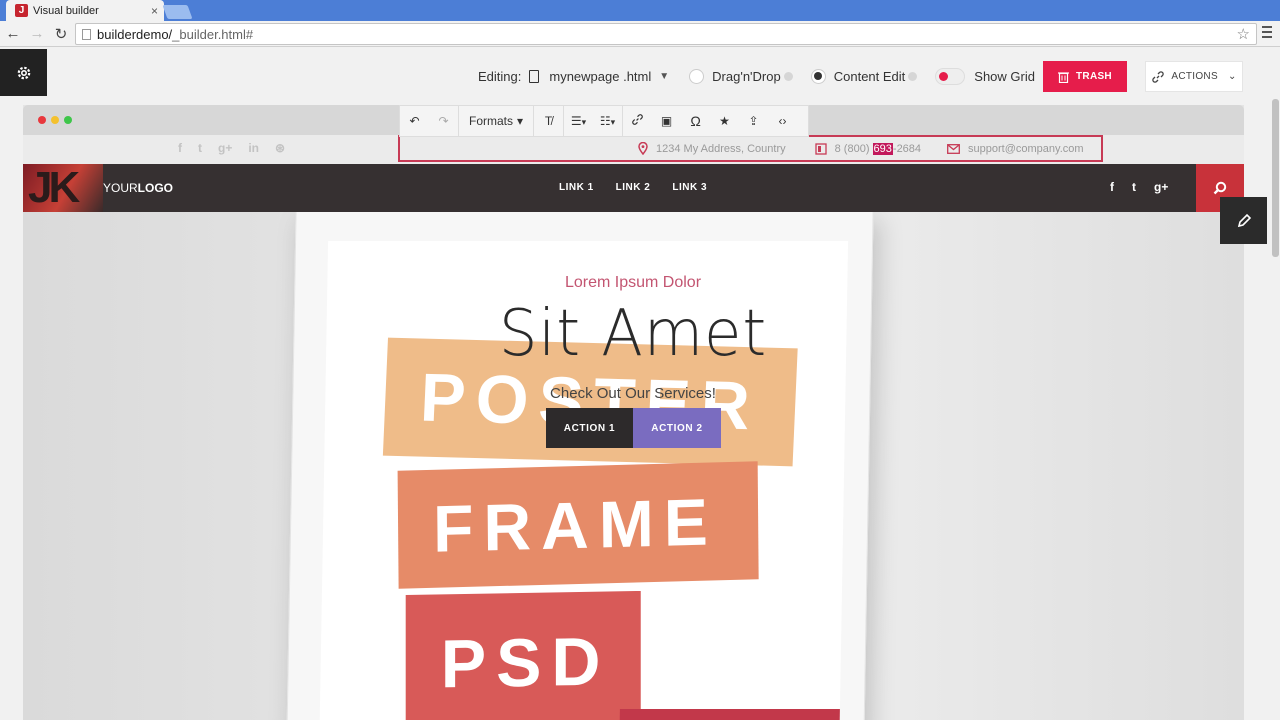 The image size is (1280, 720). Describe the element at coordinates (213, 34) in the screenshot. I see `url-path: _builder.html#` at that location.